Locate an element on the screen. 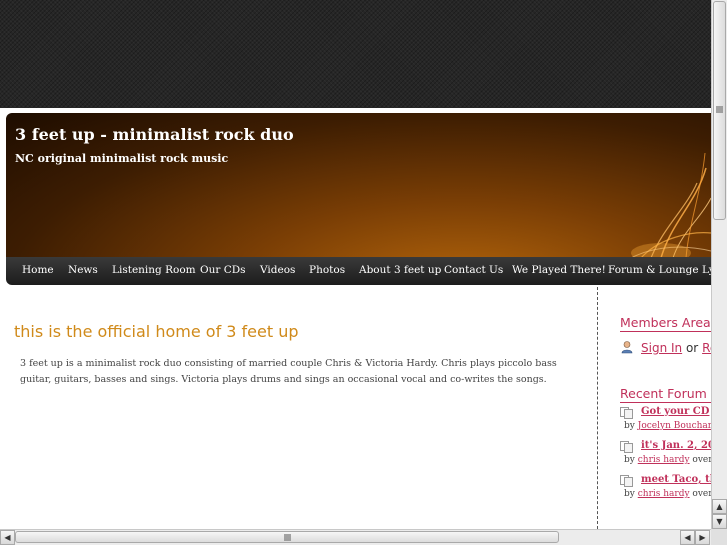  nav-item-photos: Photos is located at coordinates (327, 270).